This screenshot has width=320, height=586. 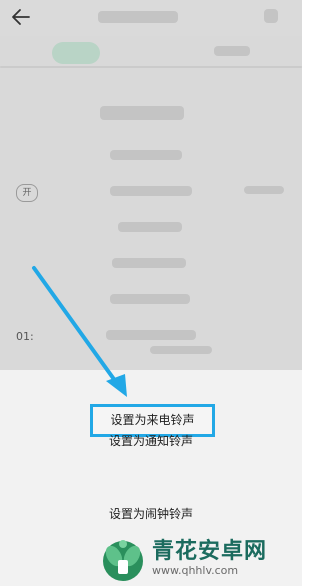 I want to click on option-label: 设置为来电铃声, so click(x=152, y=420).